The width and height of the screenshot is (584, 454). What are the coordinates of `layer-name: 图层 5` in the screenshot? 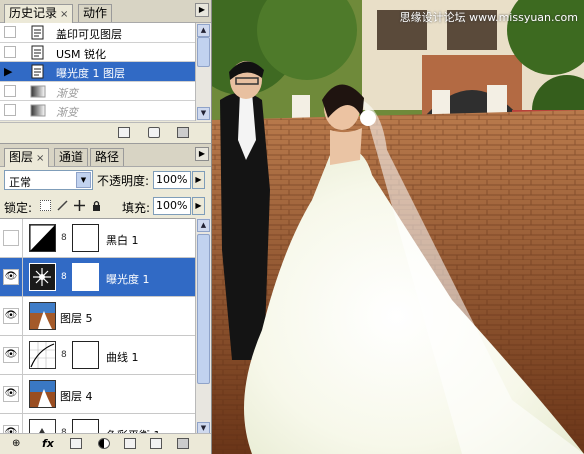 It's located at (76, 318).